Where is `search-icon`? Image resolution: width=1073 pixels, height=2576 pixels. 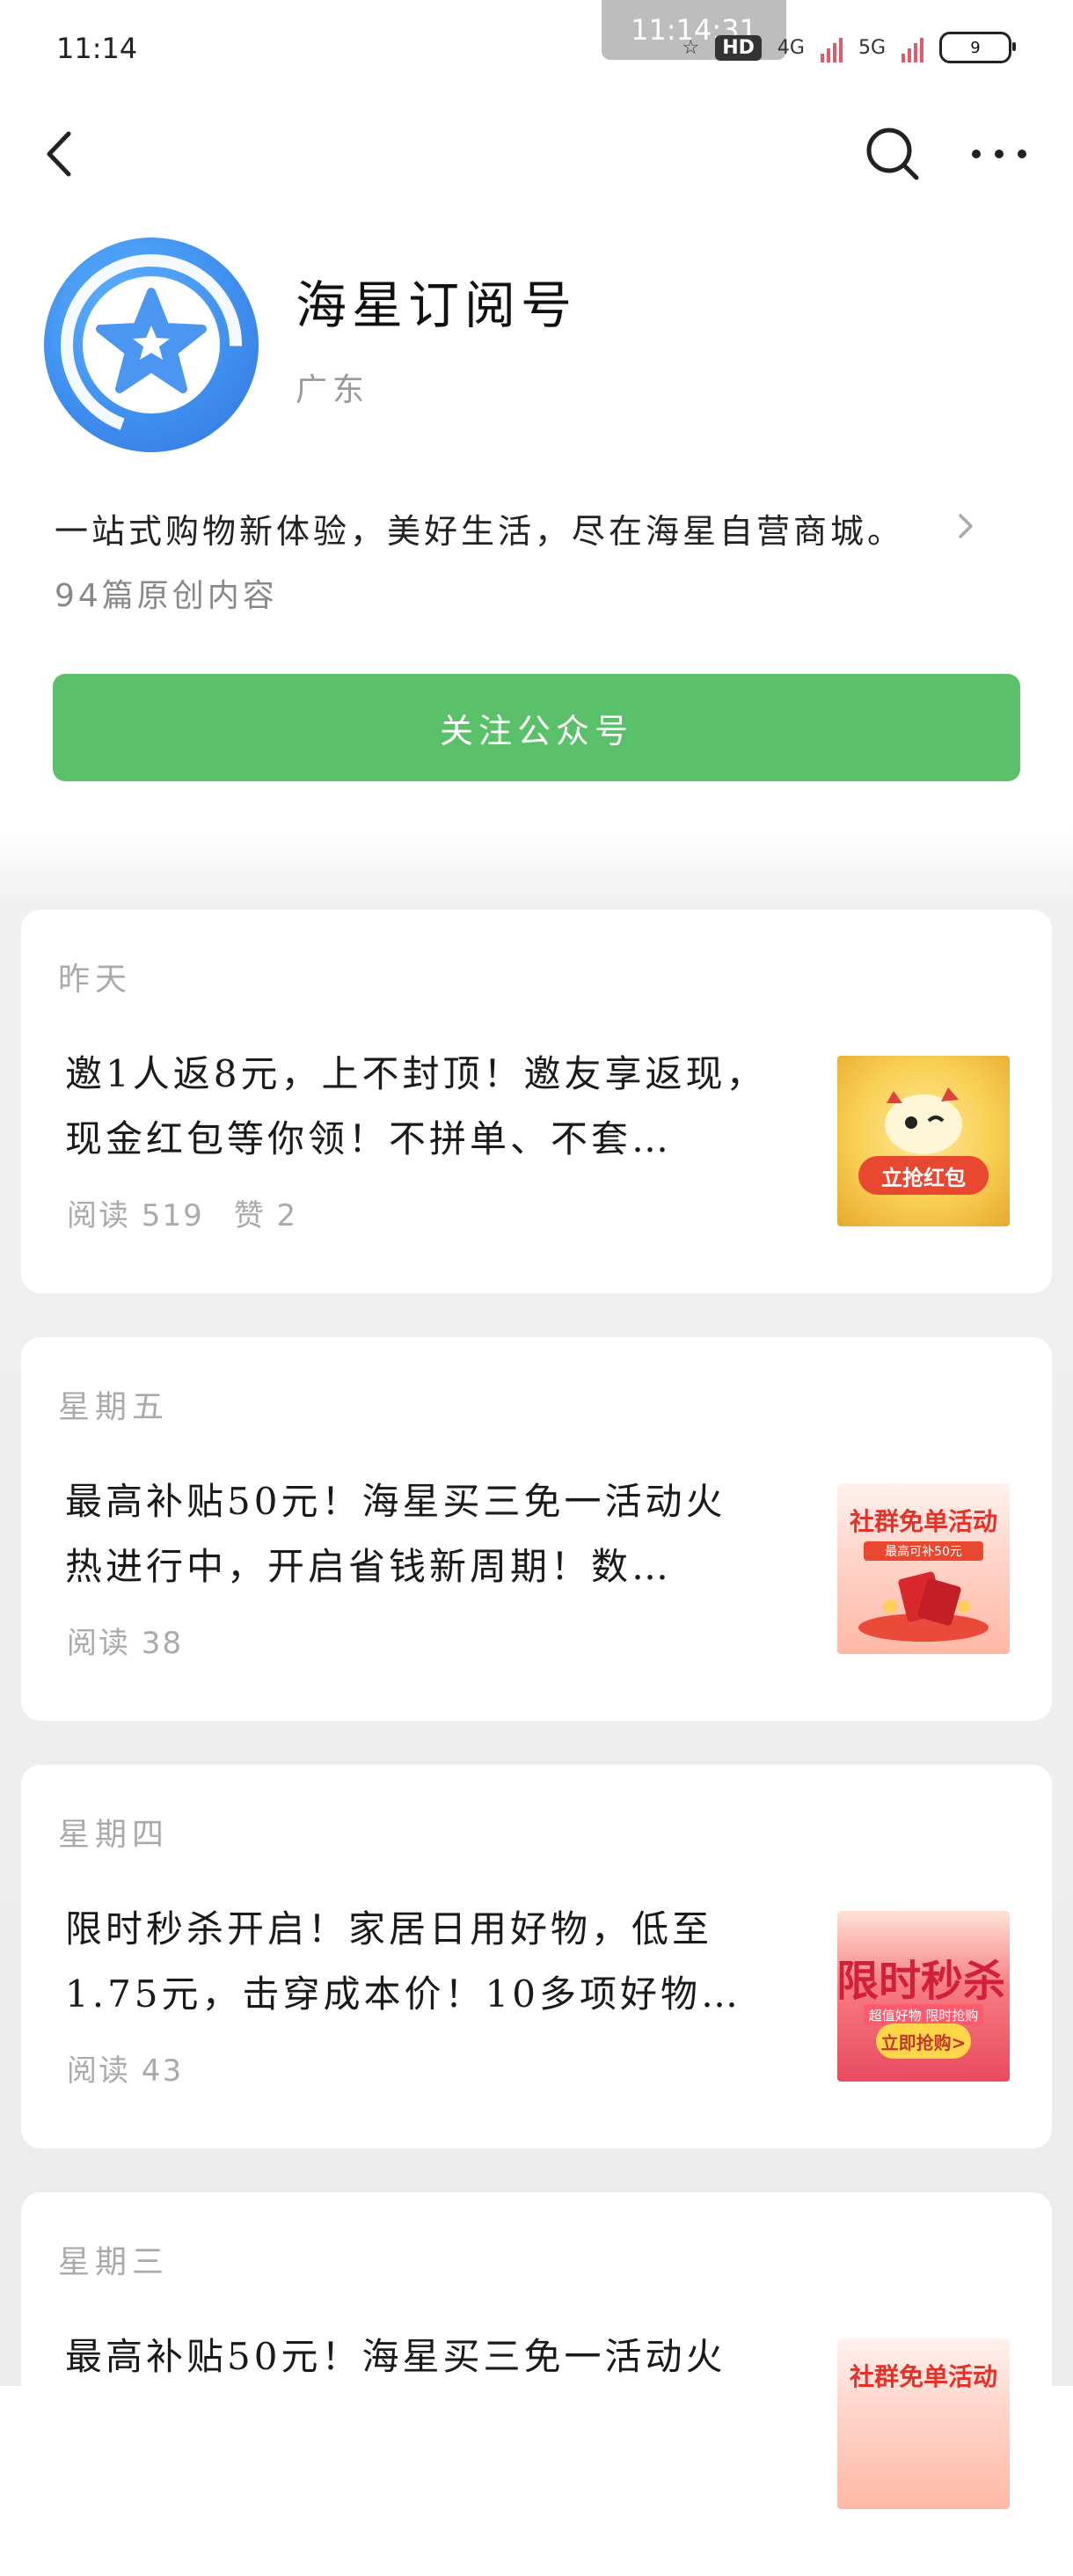
search-icon is located at coordinates (893, 154).